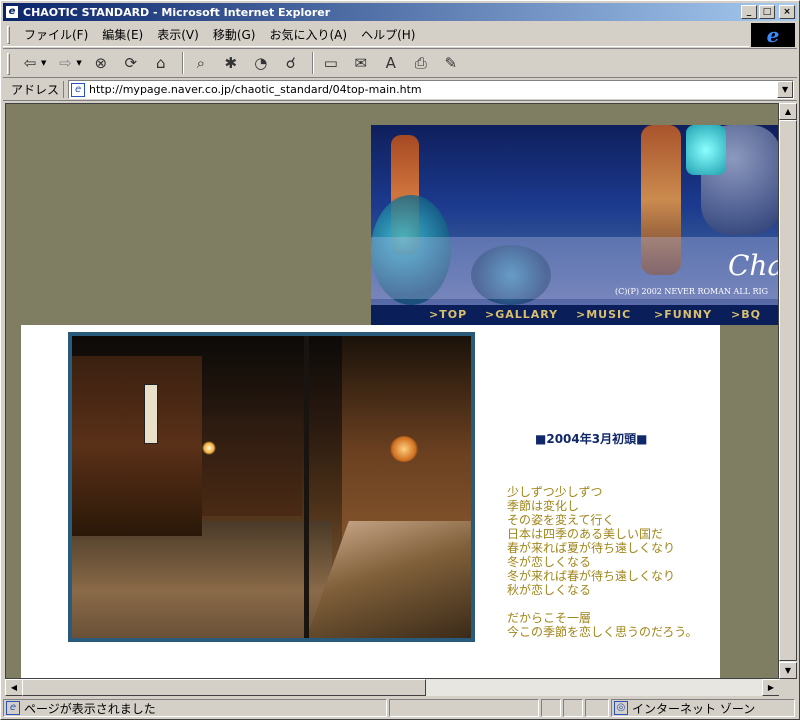 This screenshot has height=720, width=800. Describe the element at coordinates (12, 12) in the screenshot. I see `ie-app-icon: e` at that location.